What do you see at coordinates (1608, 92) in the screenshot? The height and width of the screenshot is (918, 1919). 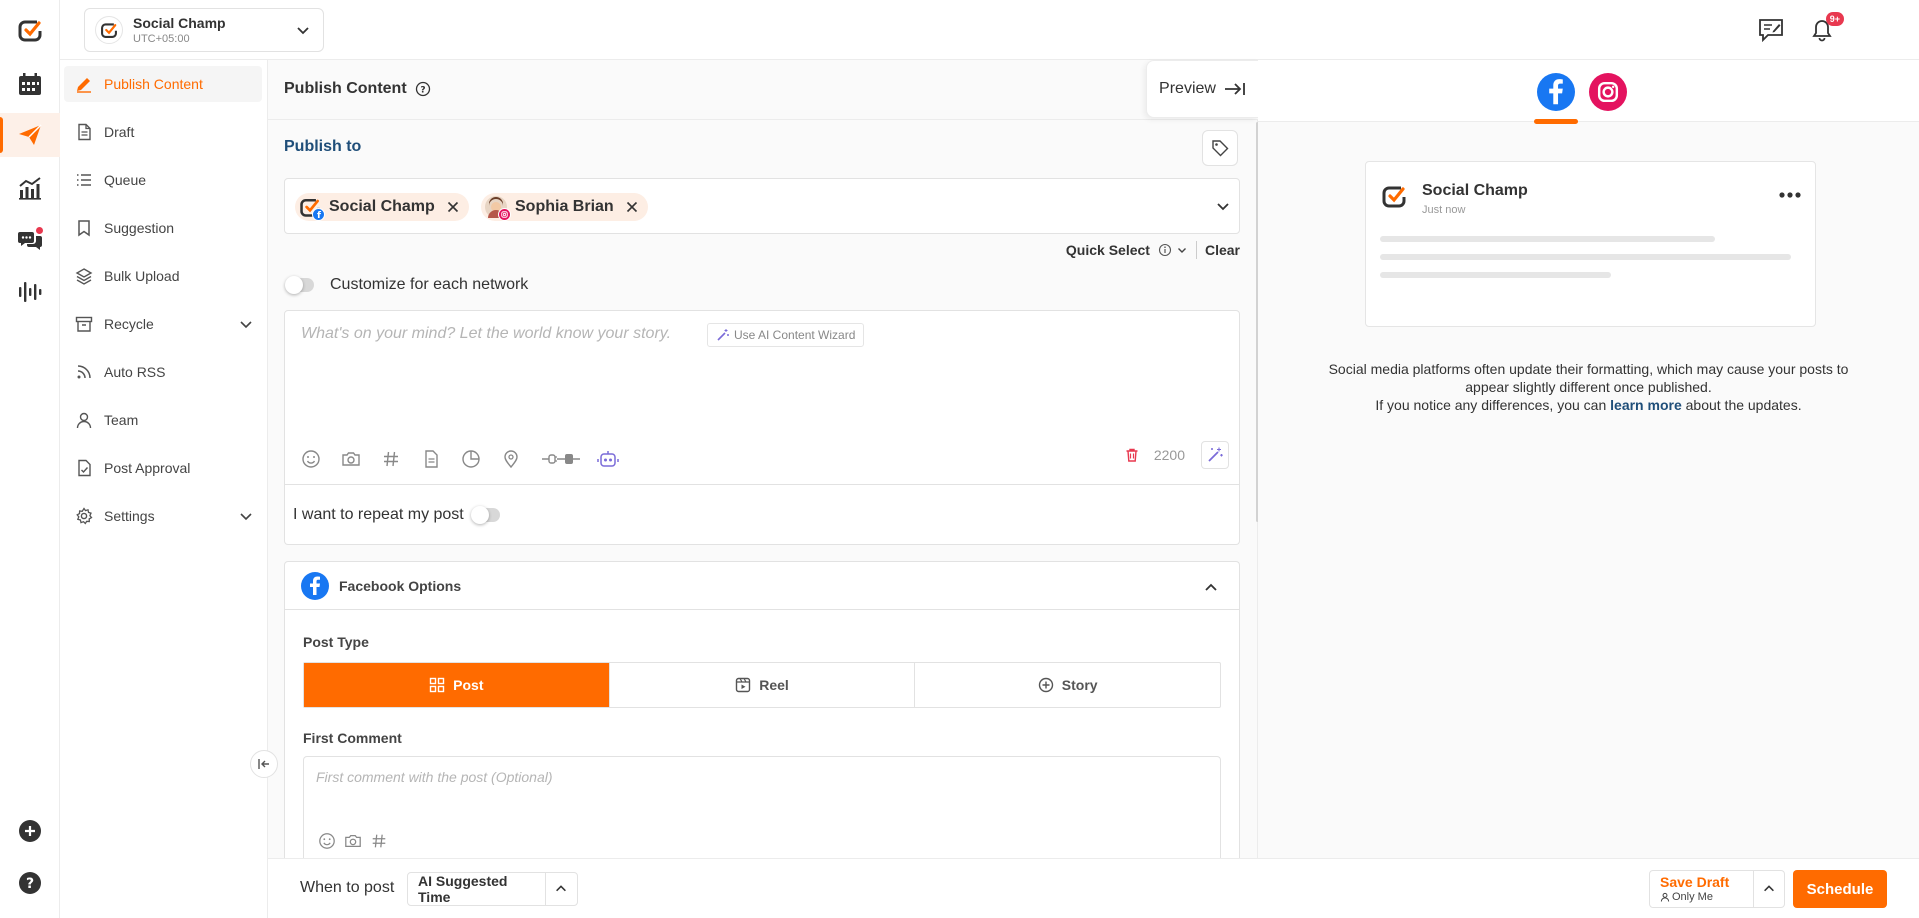 I see `preview-tab-instagram` at bounding box center [1608, 92].